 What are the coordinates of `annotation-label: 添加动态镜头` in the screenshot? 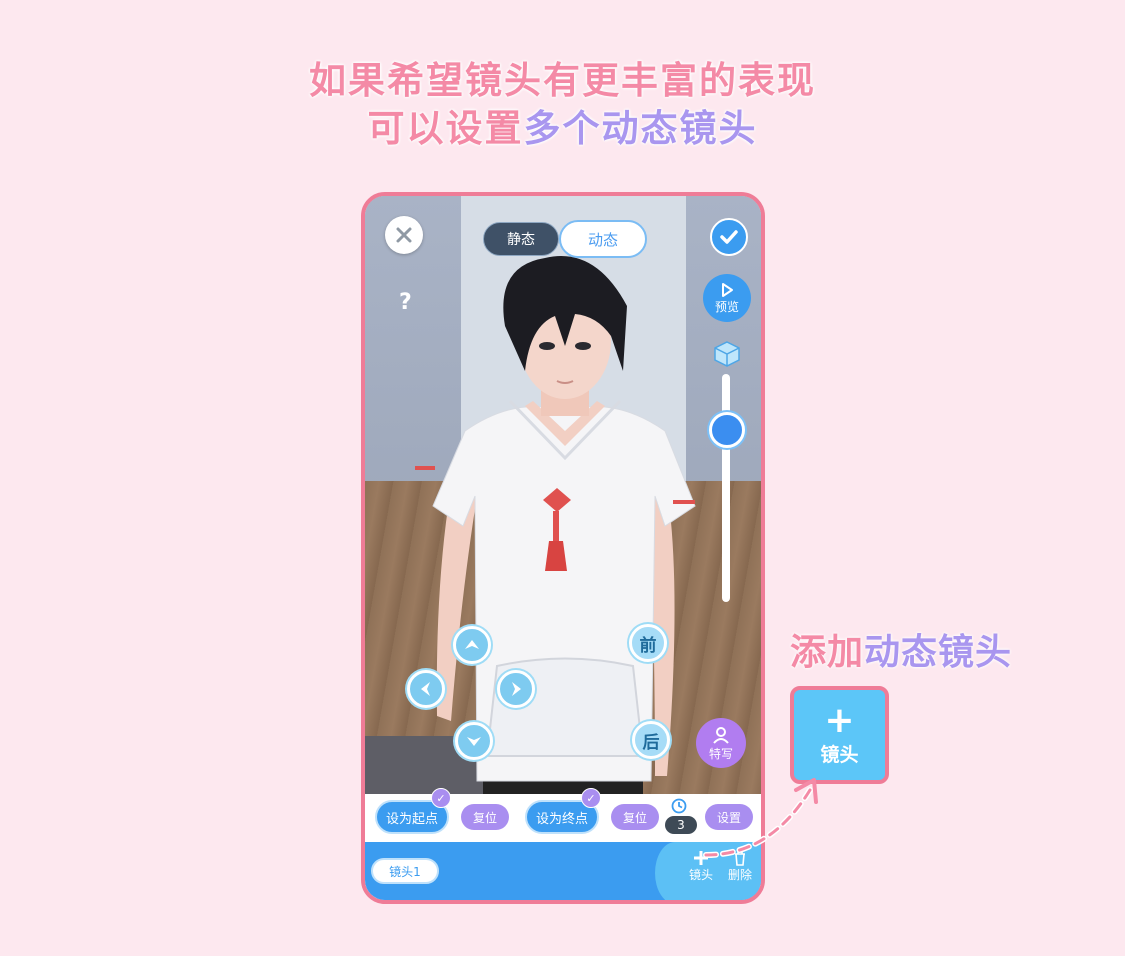 It's located at (901, 649).